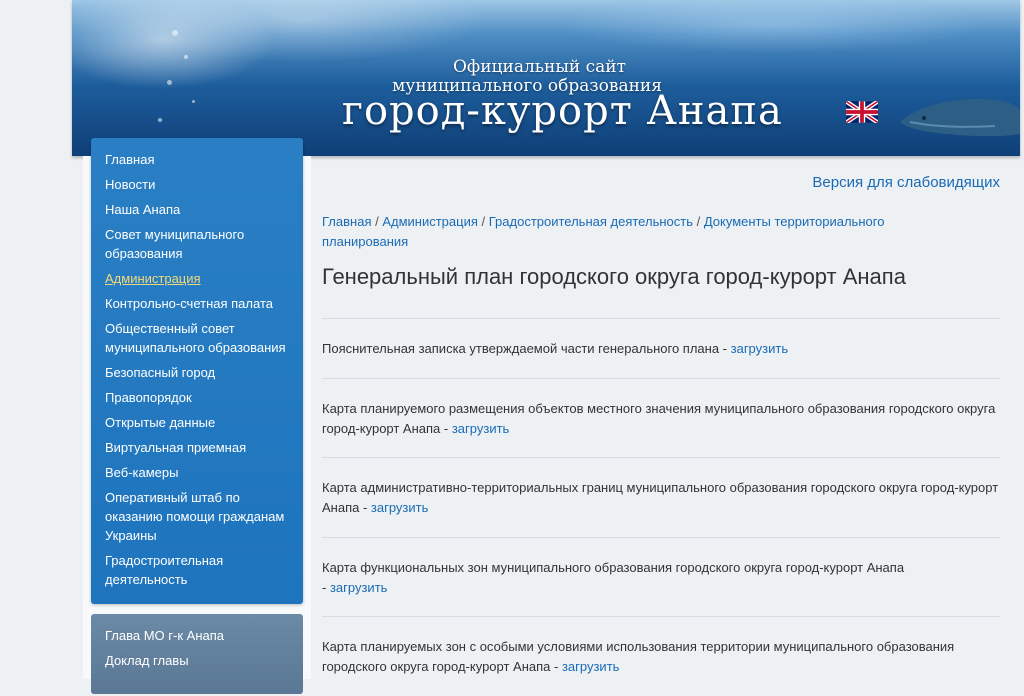  I want to click on menu-item-virtual-reception: Виртуальная приемная, so click(197, 447).